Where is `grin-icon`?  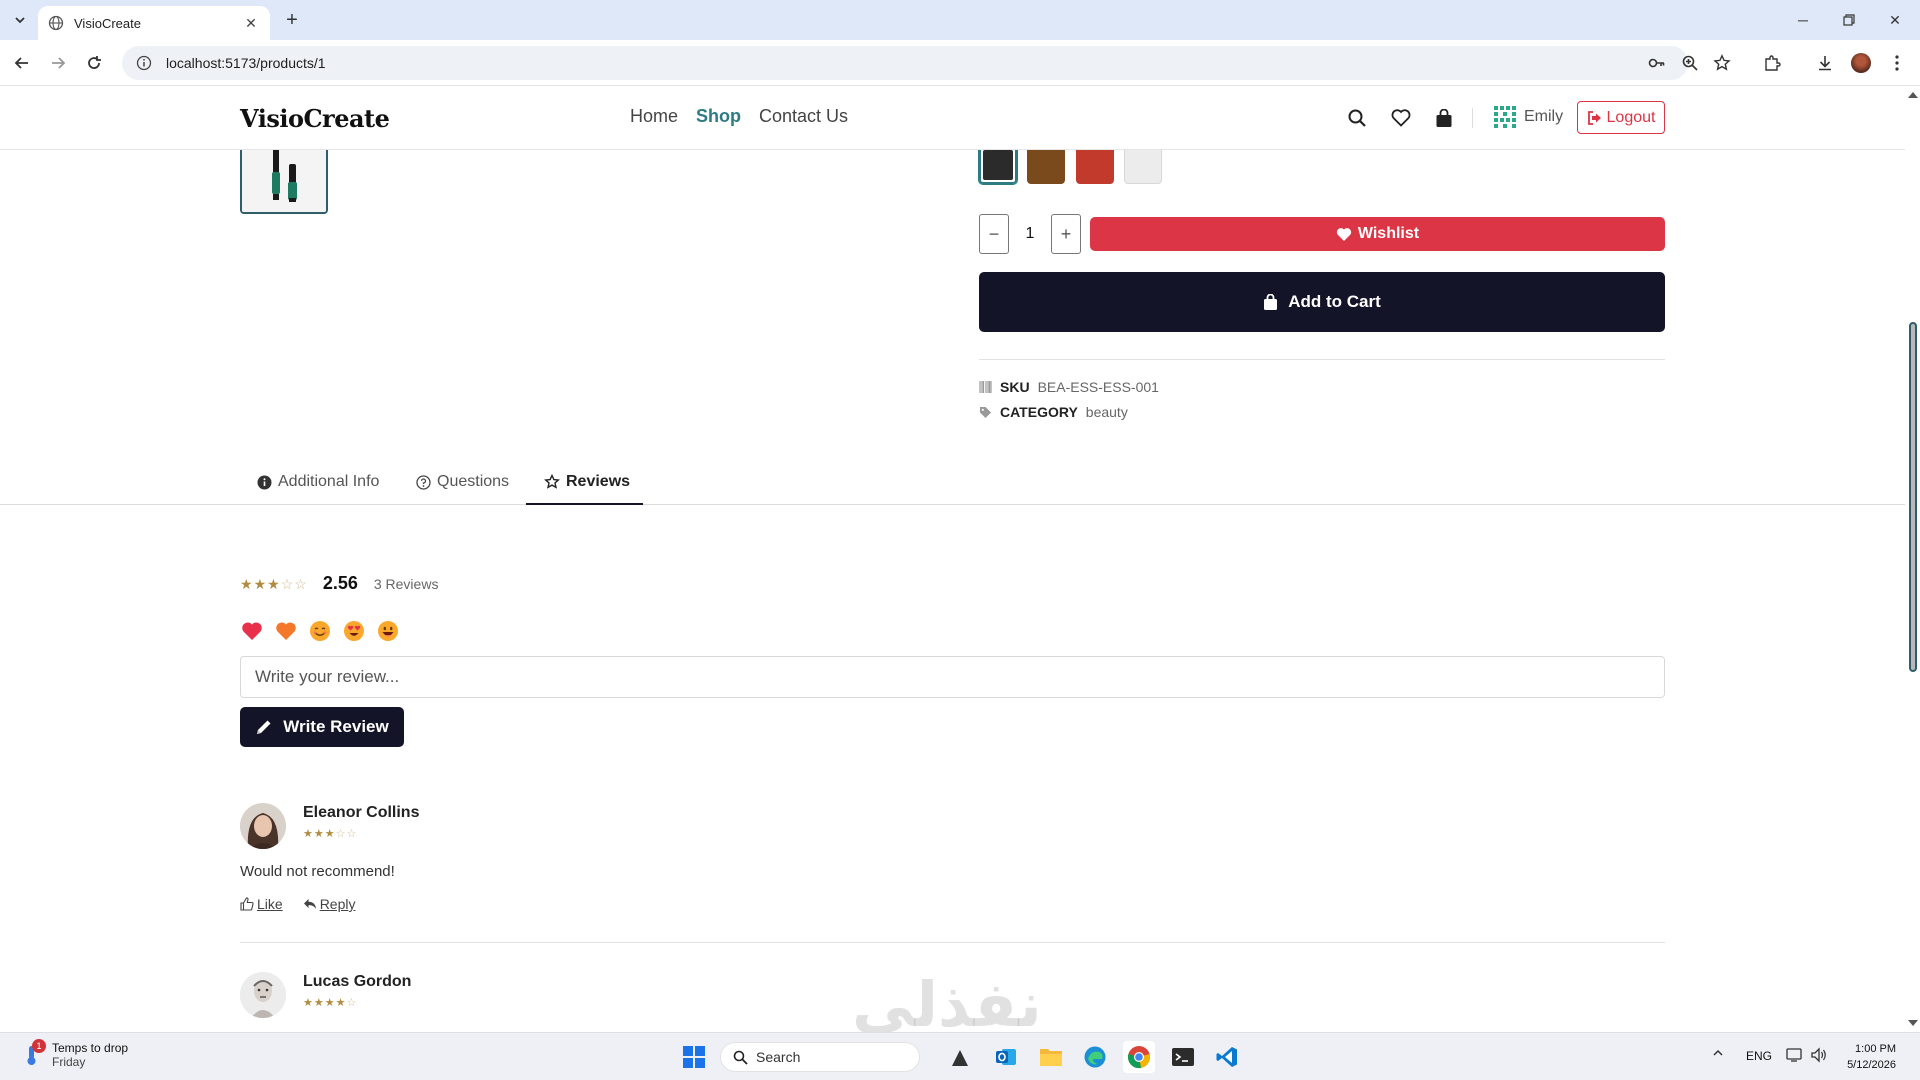 grin-icon is located at coordinates (388, 631).